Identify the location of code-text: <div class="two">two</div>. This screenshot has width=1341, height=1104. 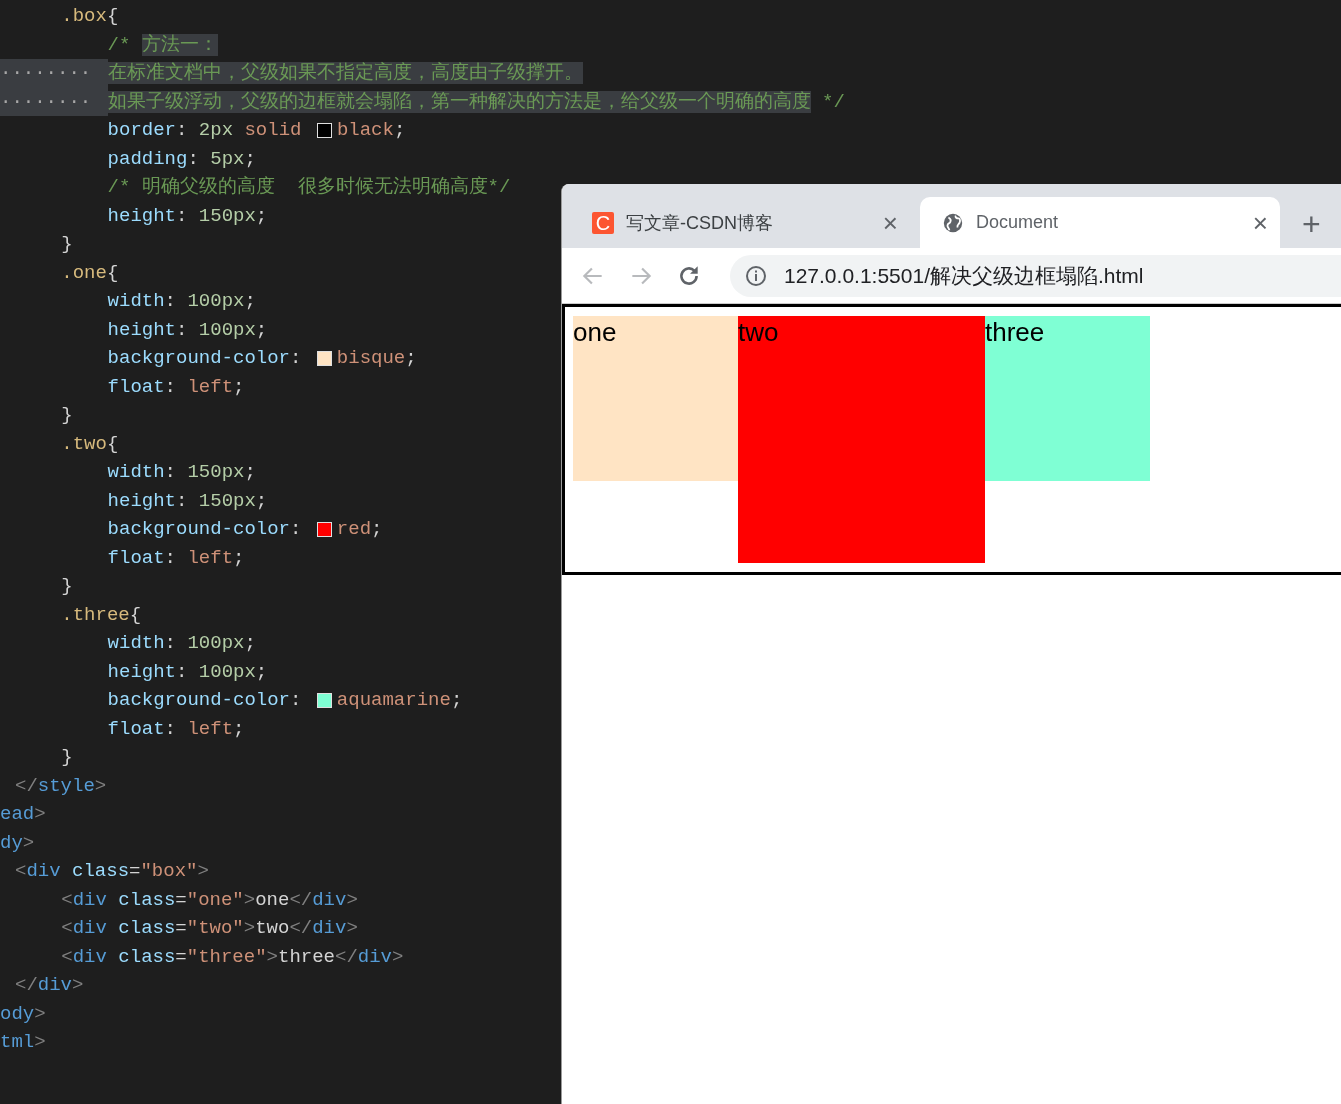
(209, 928).